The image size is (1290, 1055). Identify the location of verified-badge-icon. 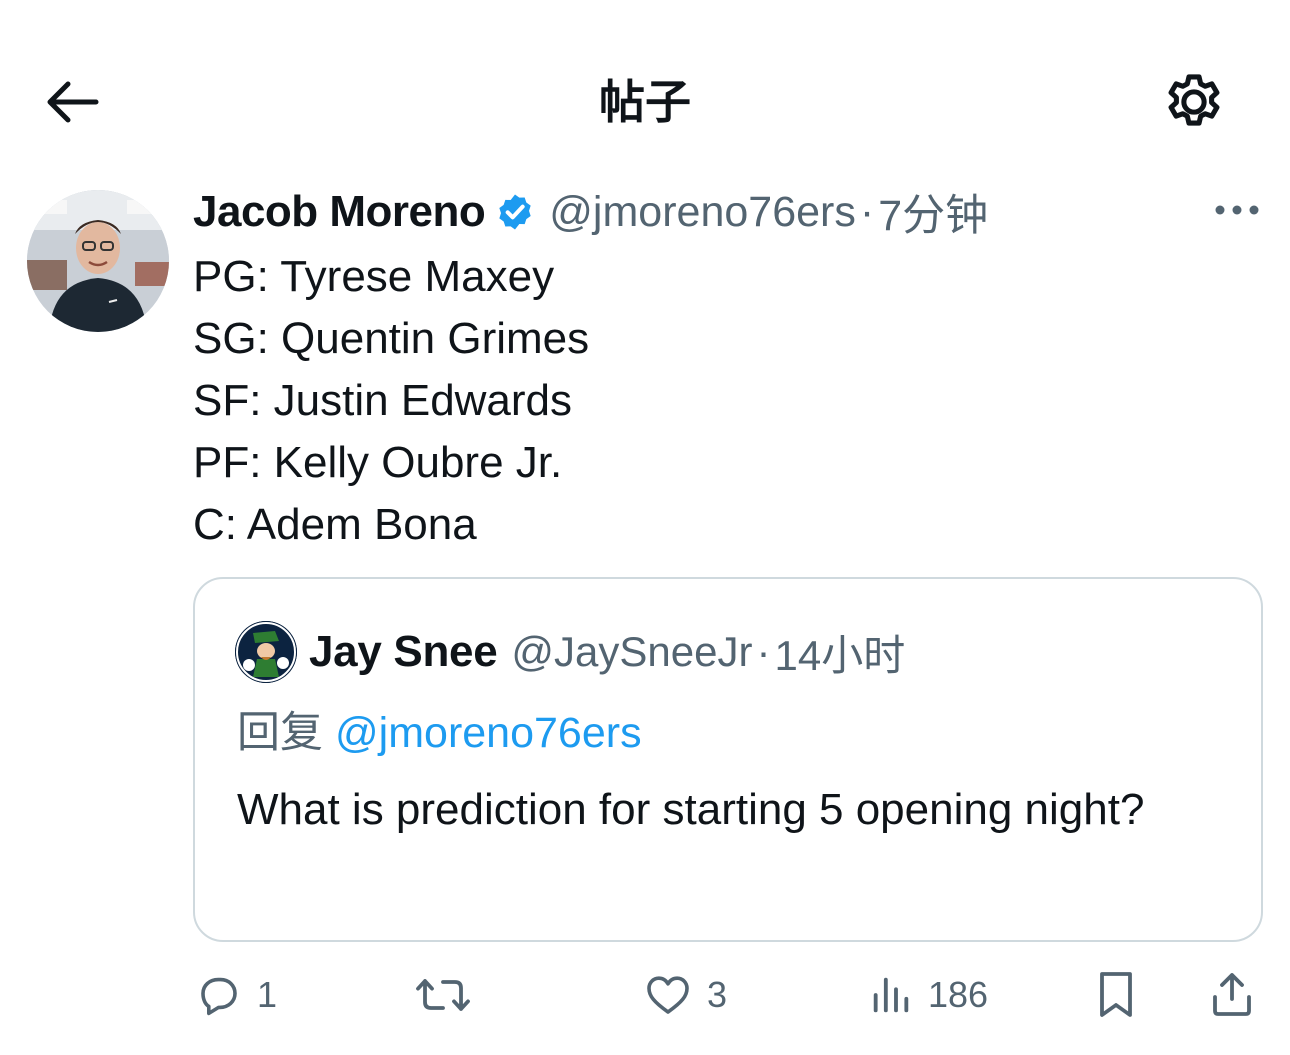
(515, 212).